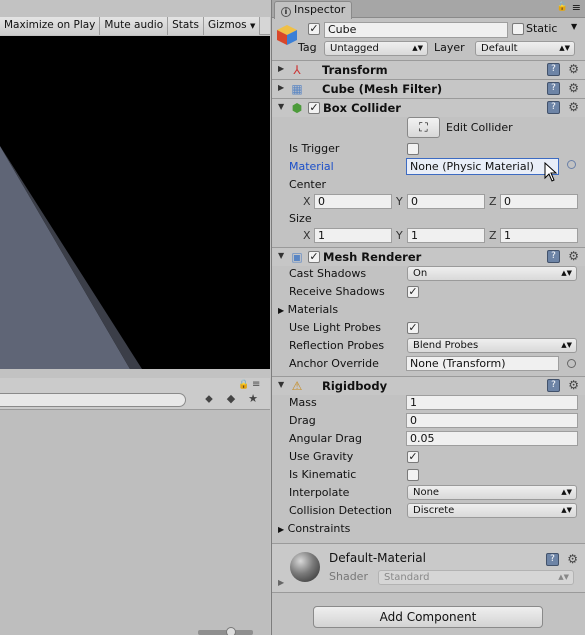  What do you see at coordinates (297, 89) in the screenshot?
I see `mesh-grid-icon: ▦` at bounding box center [297, 89].